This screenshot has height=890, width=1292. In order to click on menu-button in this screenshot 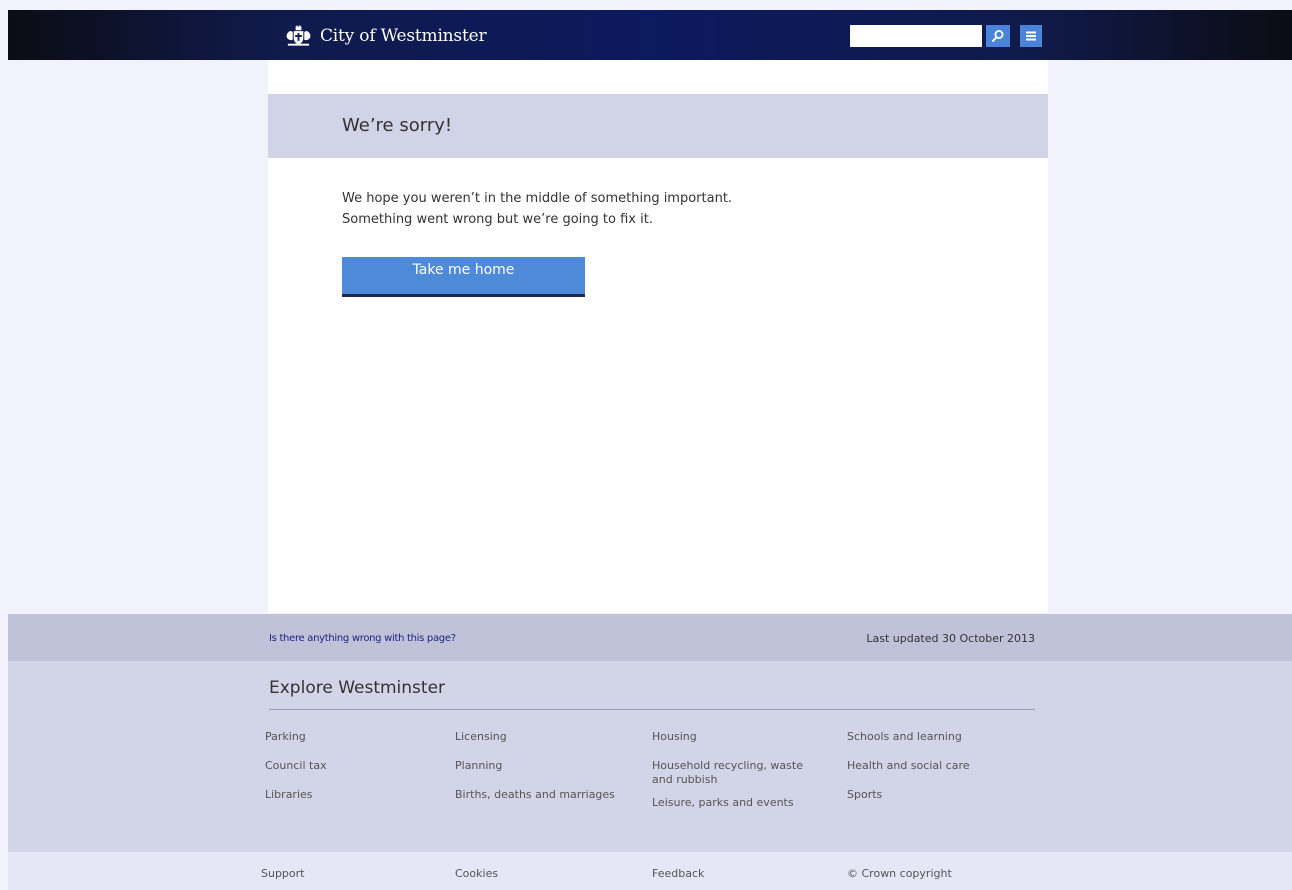, I will do `click(1031, 36)`.